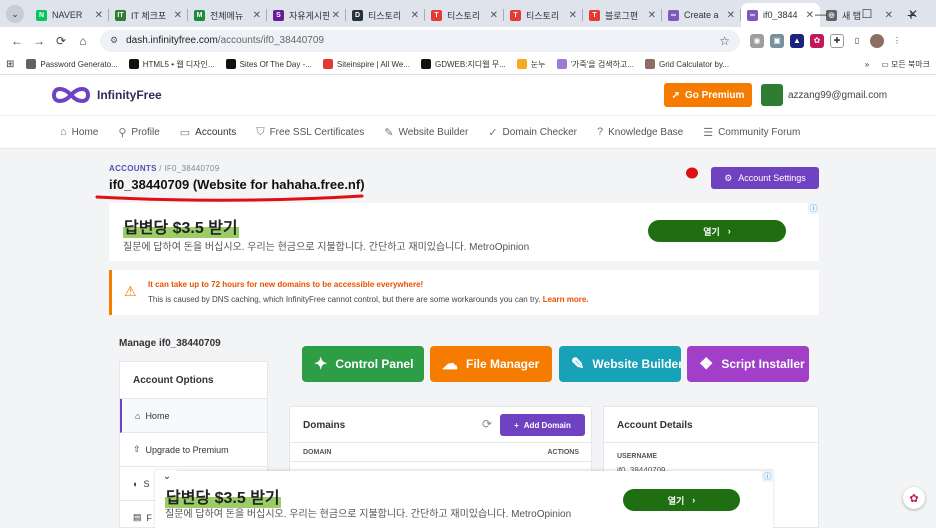 The height and width of the screenshot is (528, 936). I want to click on nav-item-community-forum: ☰ Community Forum, so click(751, 132).